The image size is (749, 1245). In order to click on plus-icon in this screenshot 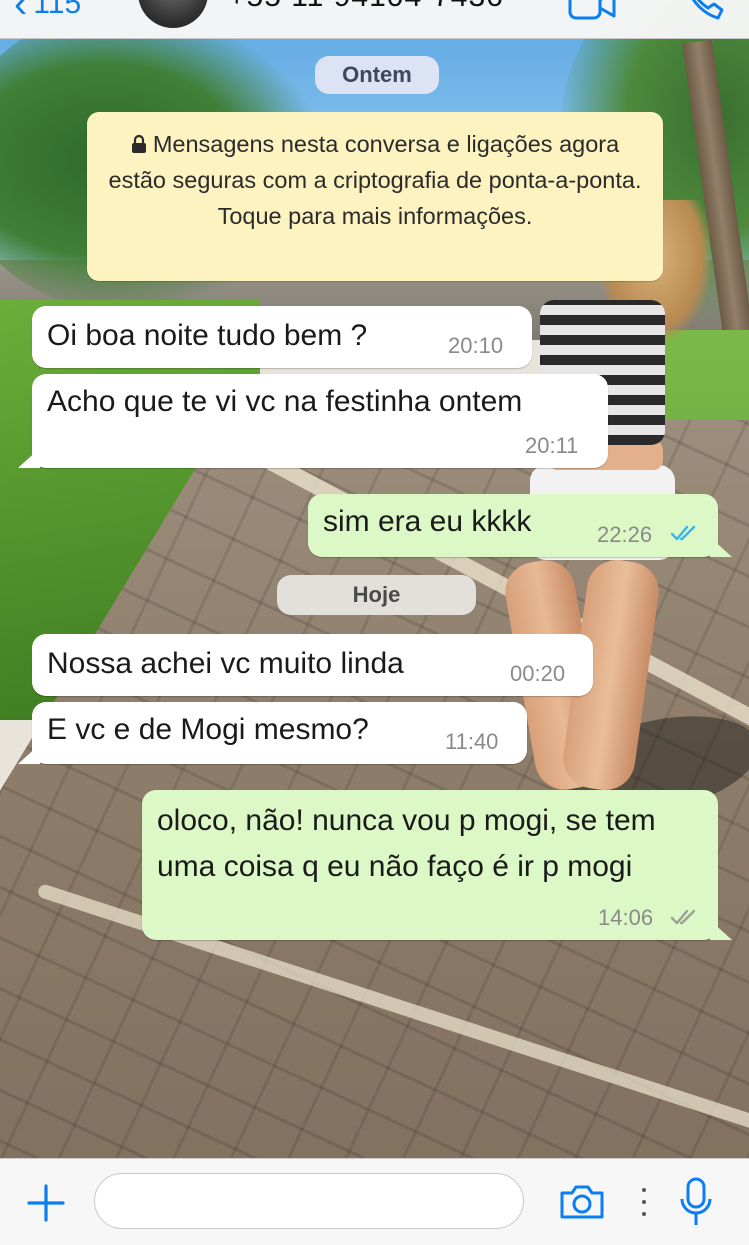, I will do `click(46, 1203)`.